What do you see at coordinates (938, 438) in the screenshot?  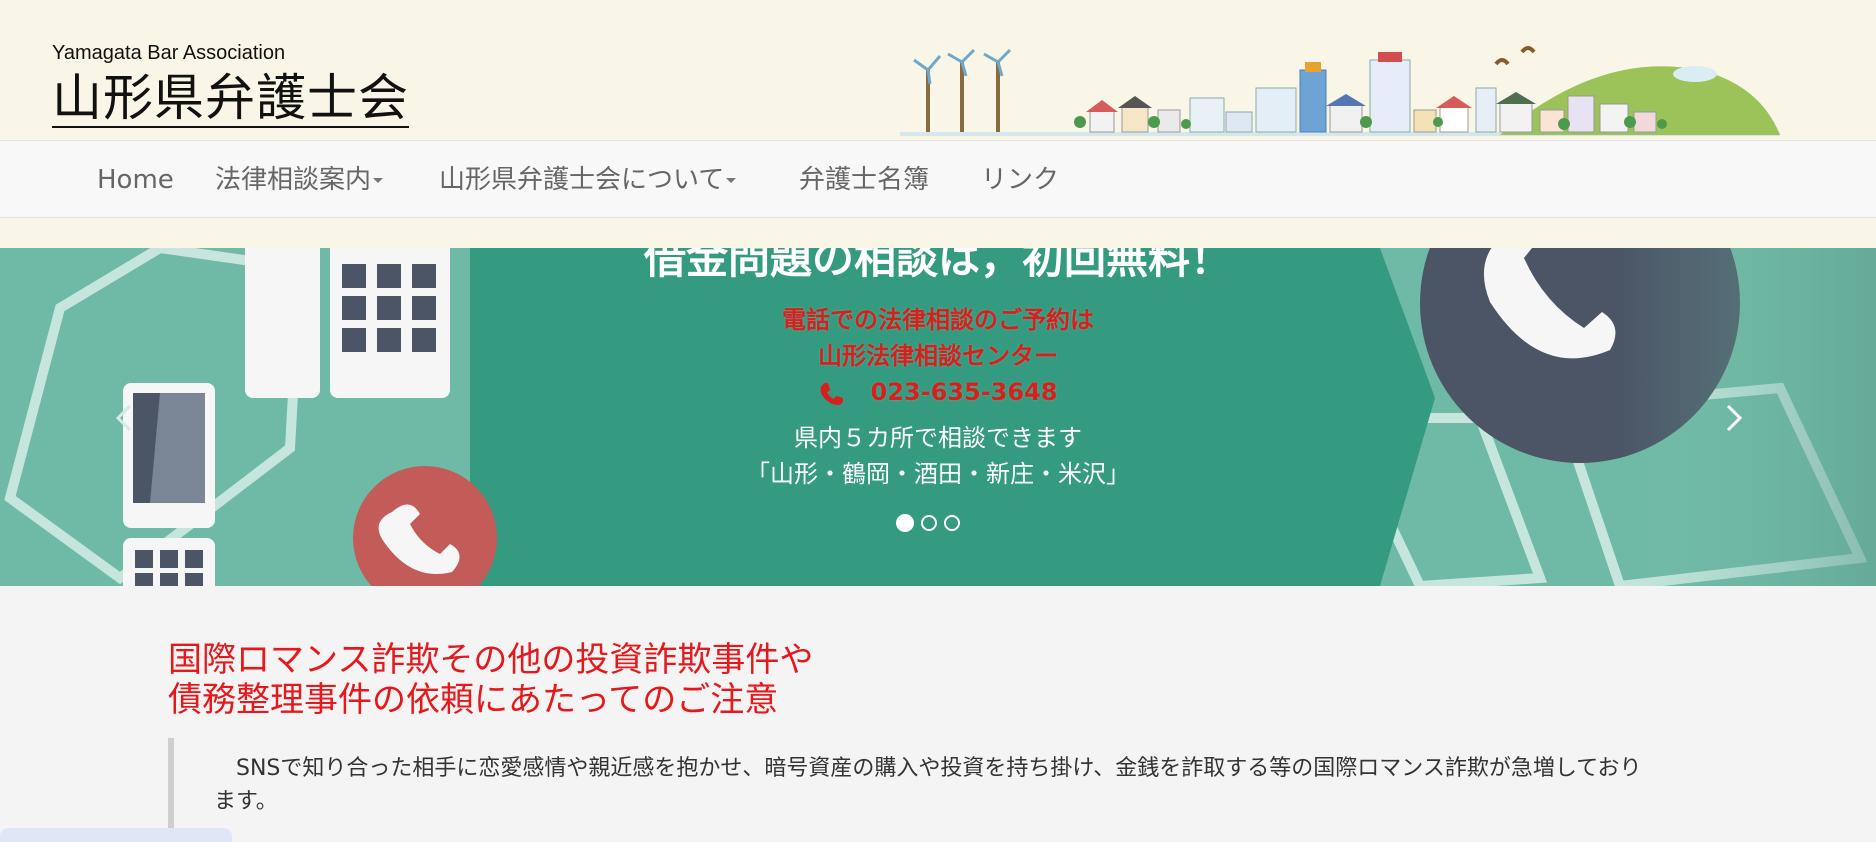 I see `slide-locations-line1: 県内５カ所で相談できます` at bounding box center [938, 438].